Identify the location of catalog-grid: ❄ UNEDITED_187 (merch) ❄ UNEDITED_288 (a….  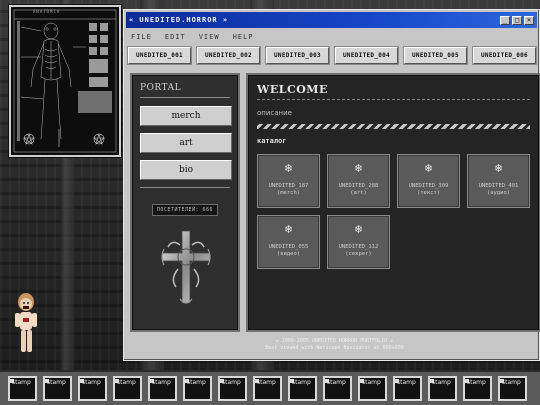
(393, 211).